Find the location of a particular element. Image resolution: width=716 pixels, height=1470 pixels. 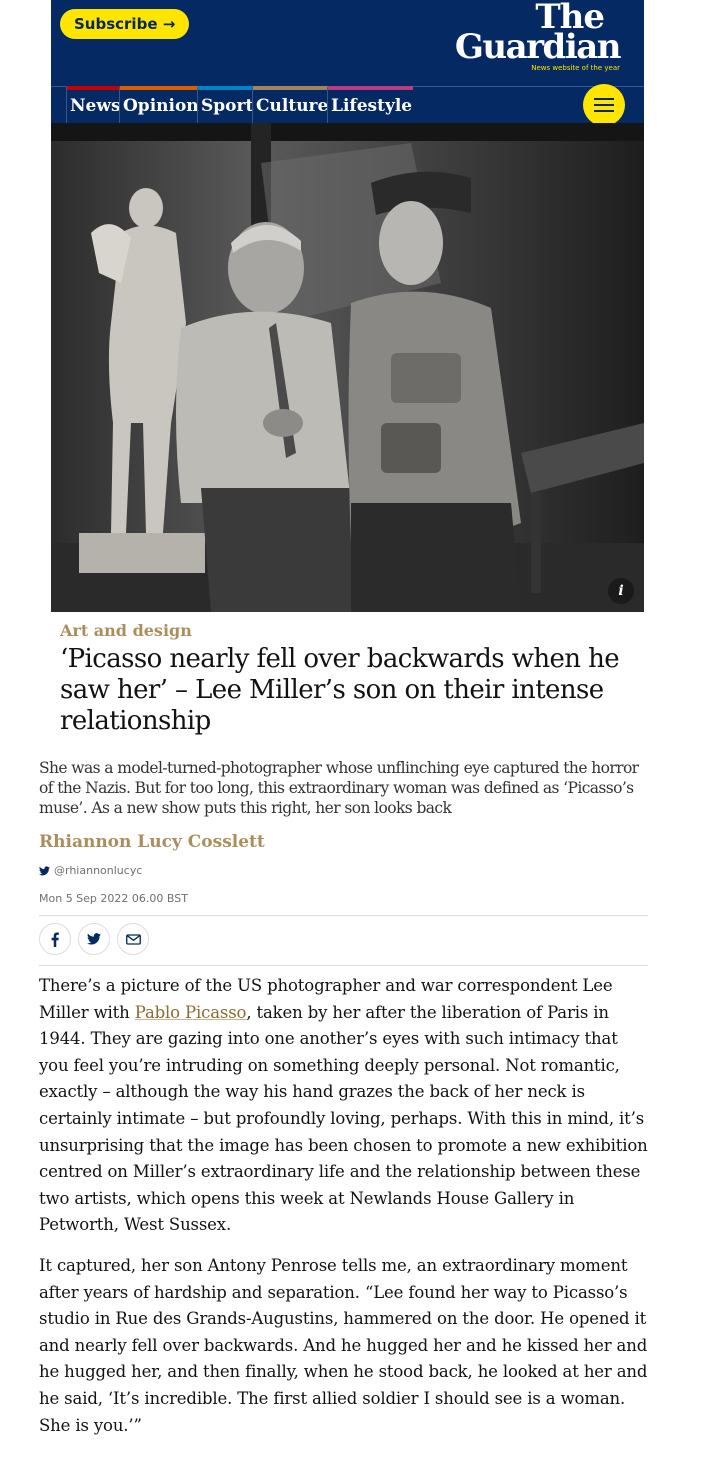

nav-item-lifestyle: Lifestyle is located at coordinates (370, 105).